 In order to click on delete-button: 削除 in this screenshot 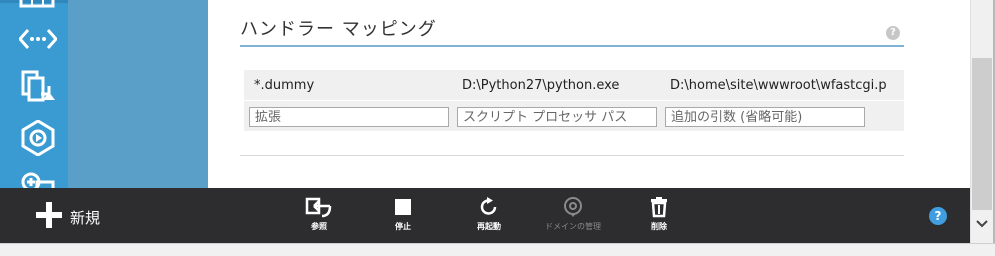, I will do `click(659, 218)`.